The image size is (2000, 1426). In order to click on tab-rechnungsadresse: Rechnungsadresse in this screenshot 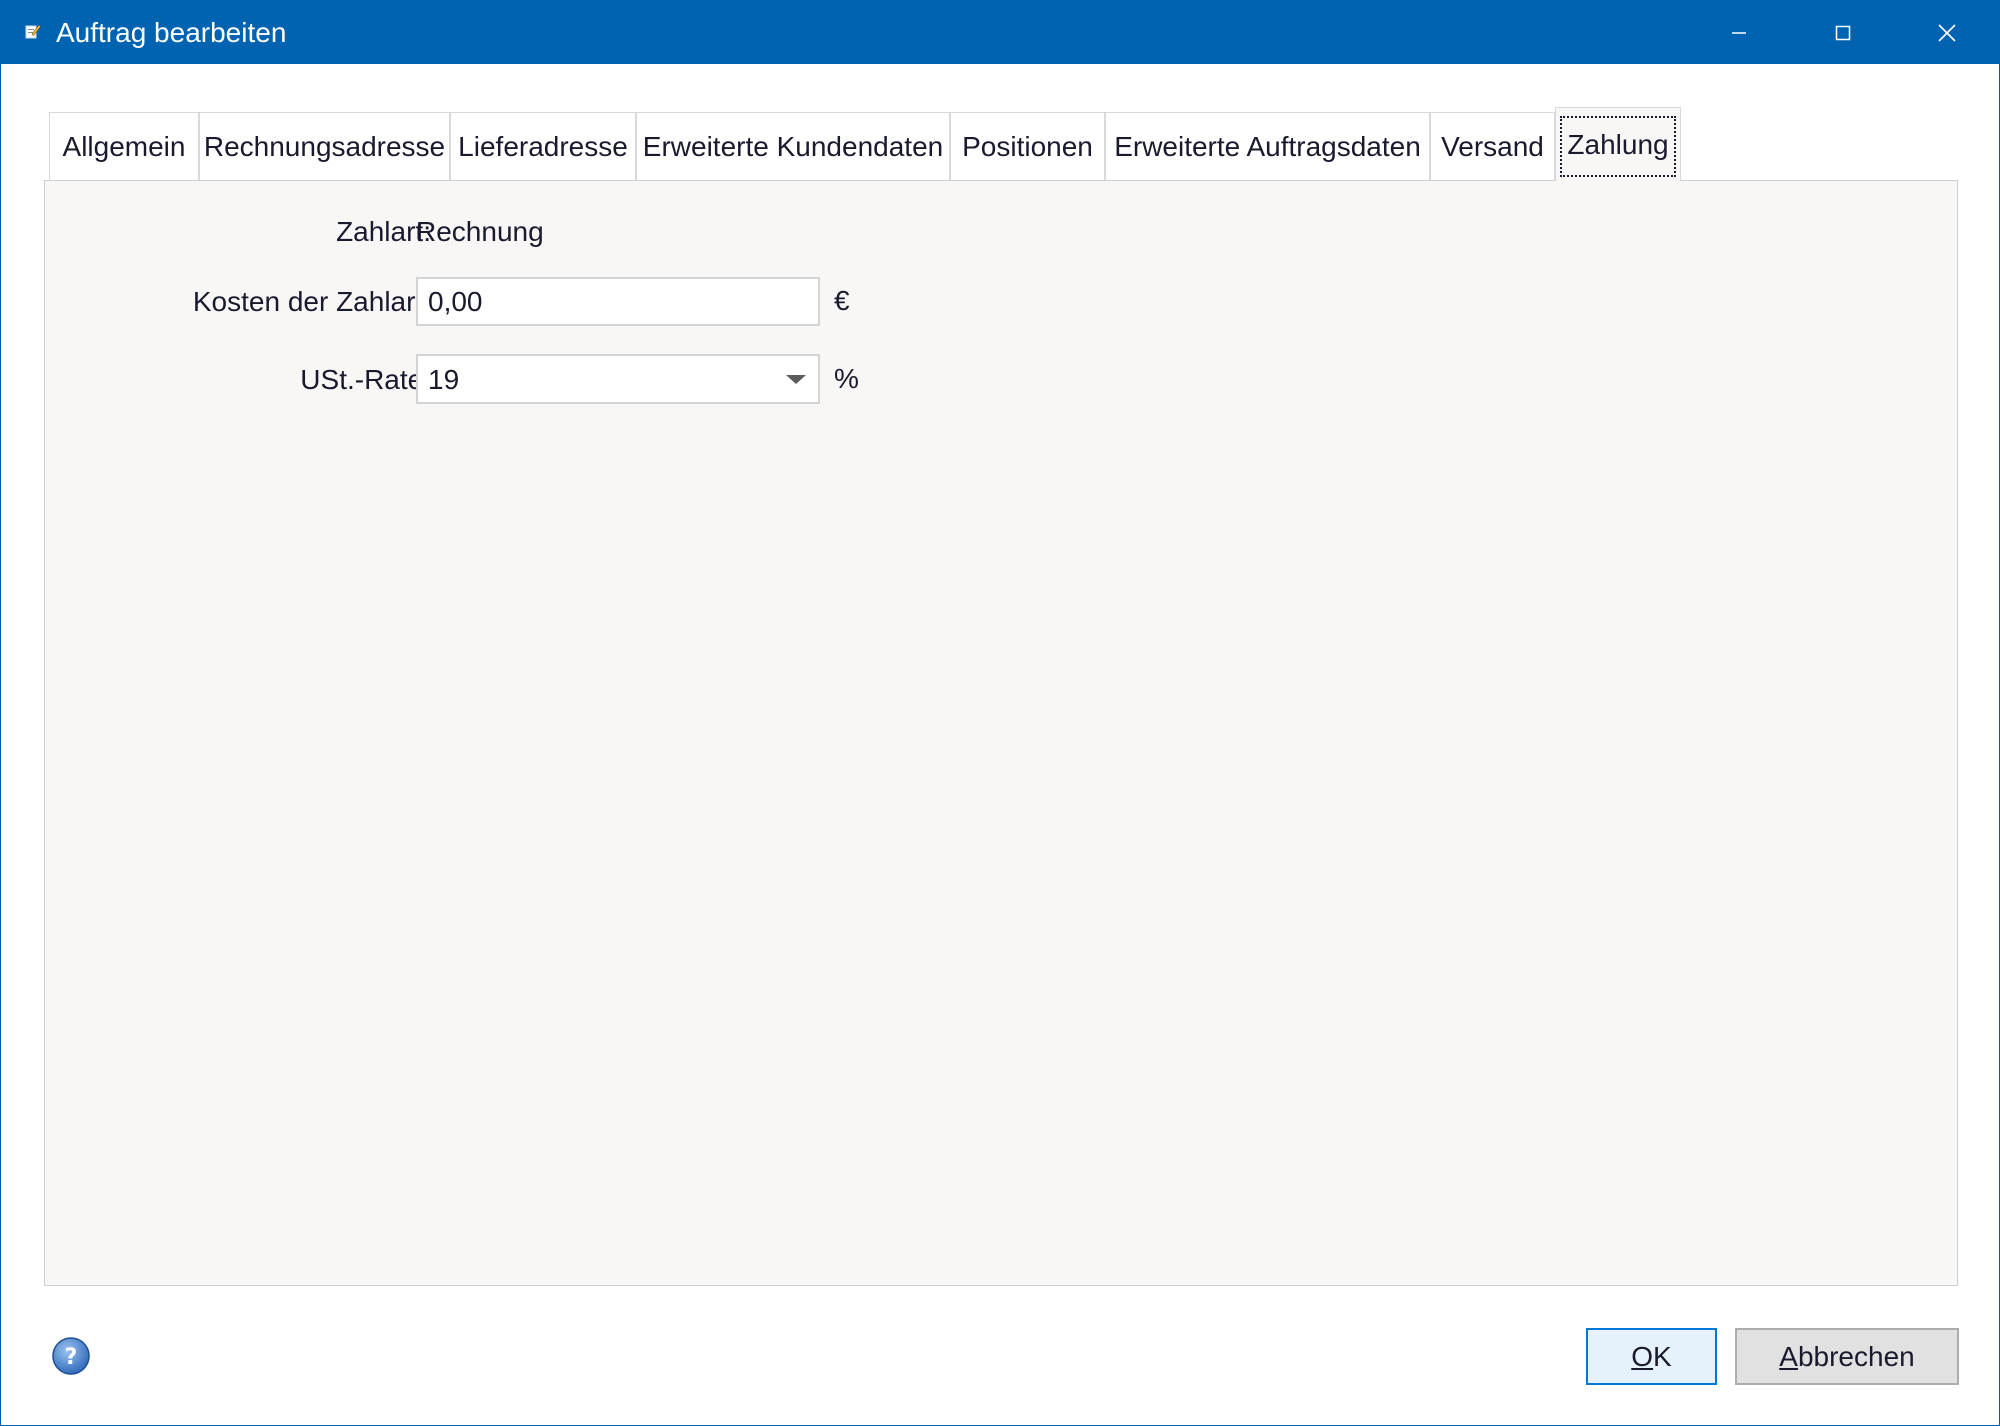, I will do `click(324, 146)`.